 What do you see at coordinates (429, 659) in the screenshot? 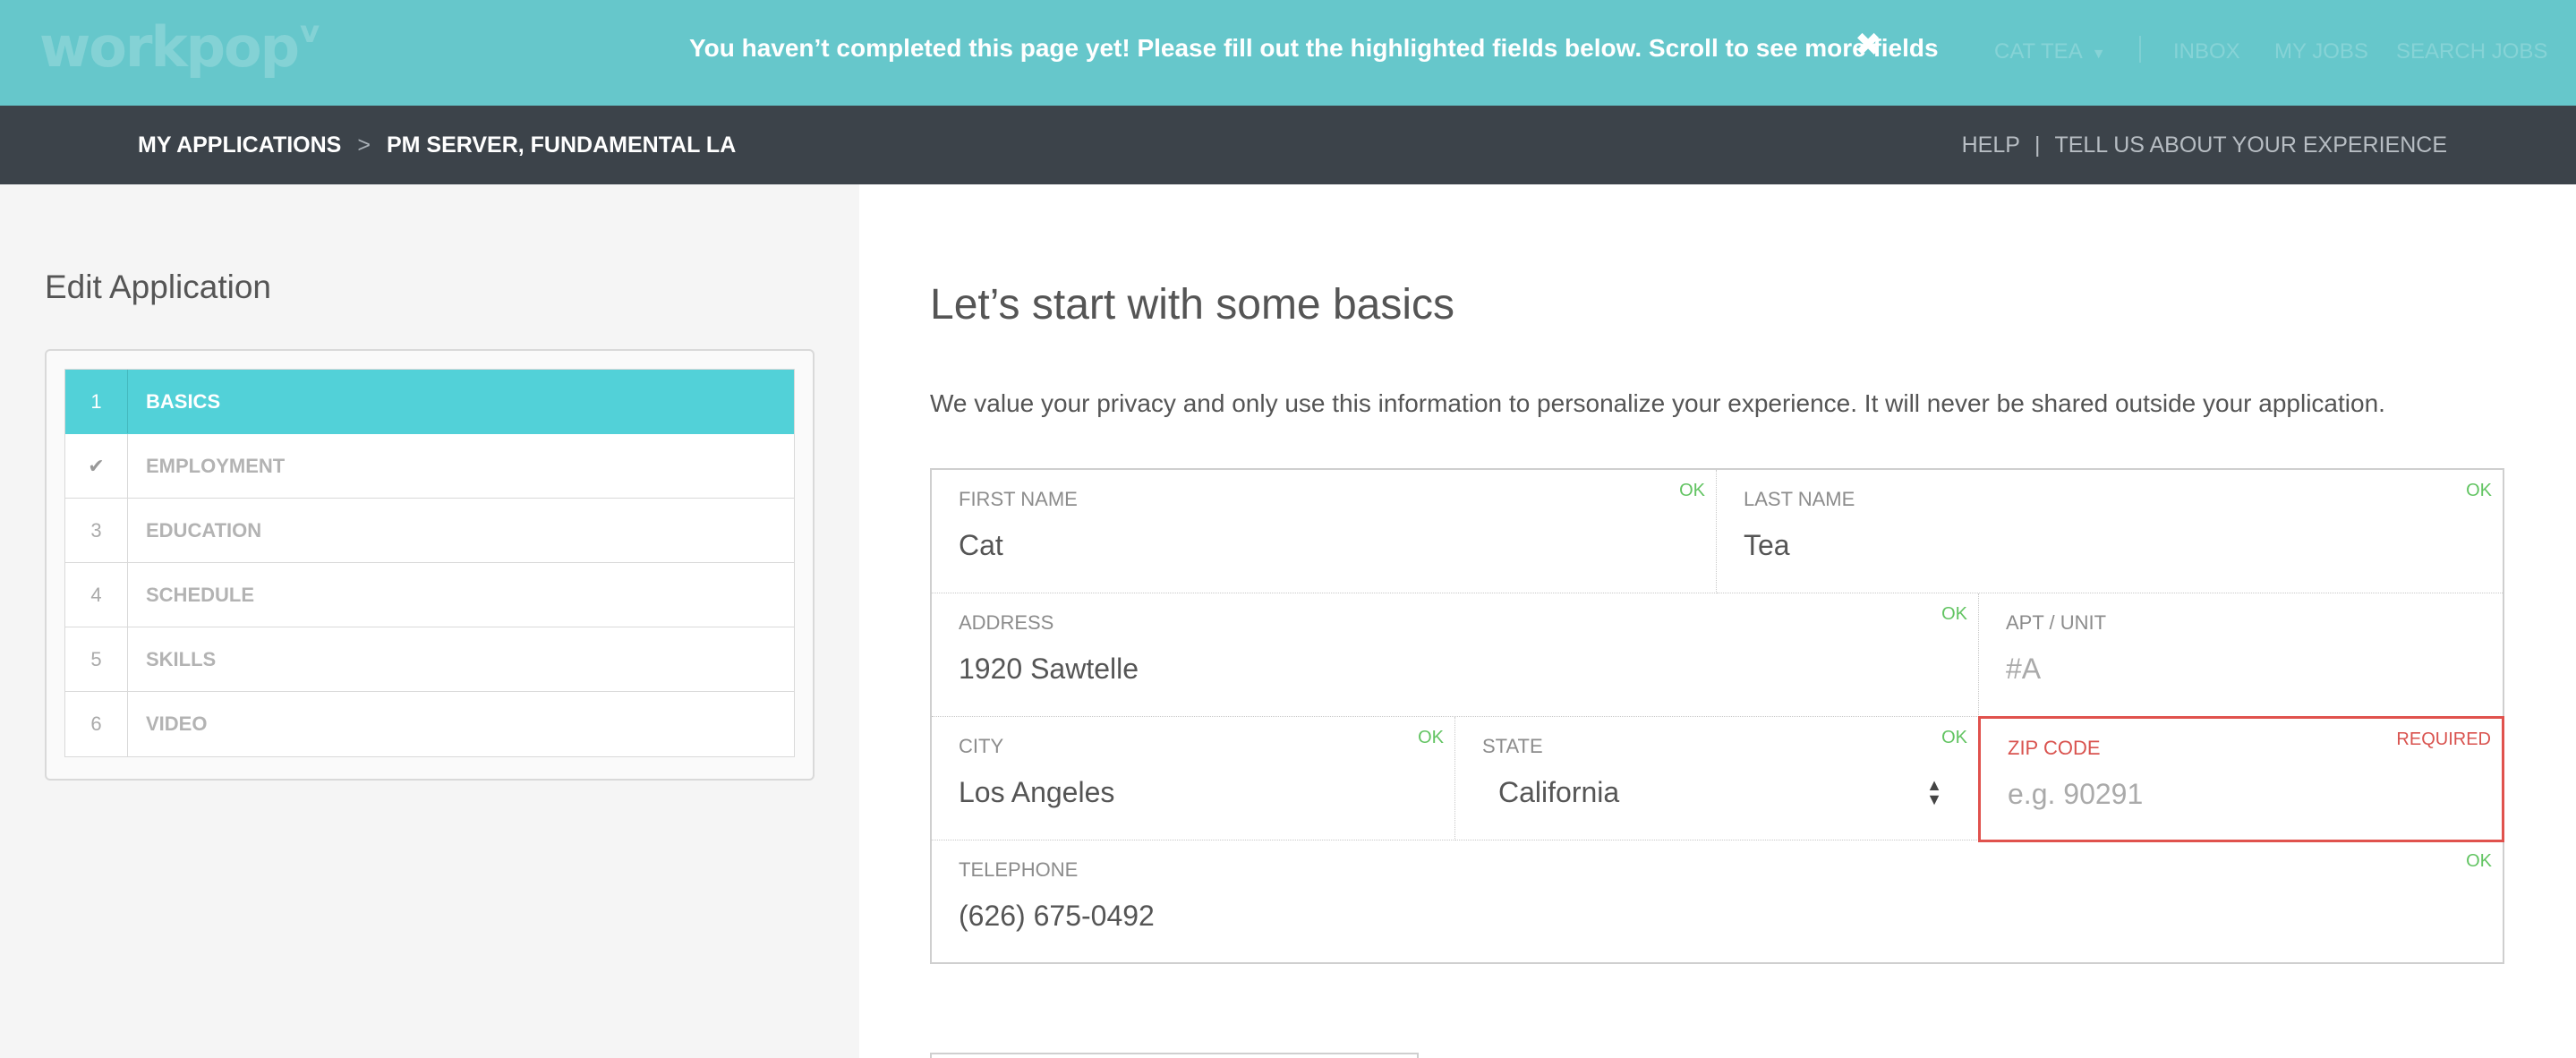
I see `step-skills: 5 SKILLS` at bounding box center [429, 659].